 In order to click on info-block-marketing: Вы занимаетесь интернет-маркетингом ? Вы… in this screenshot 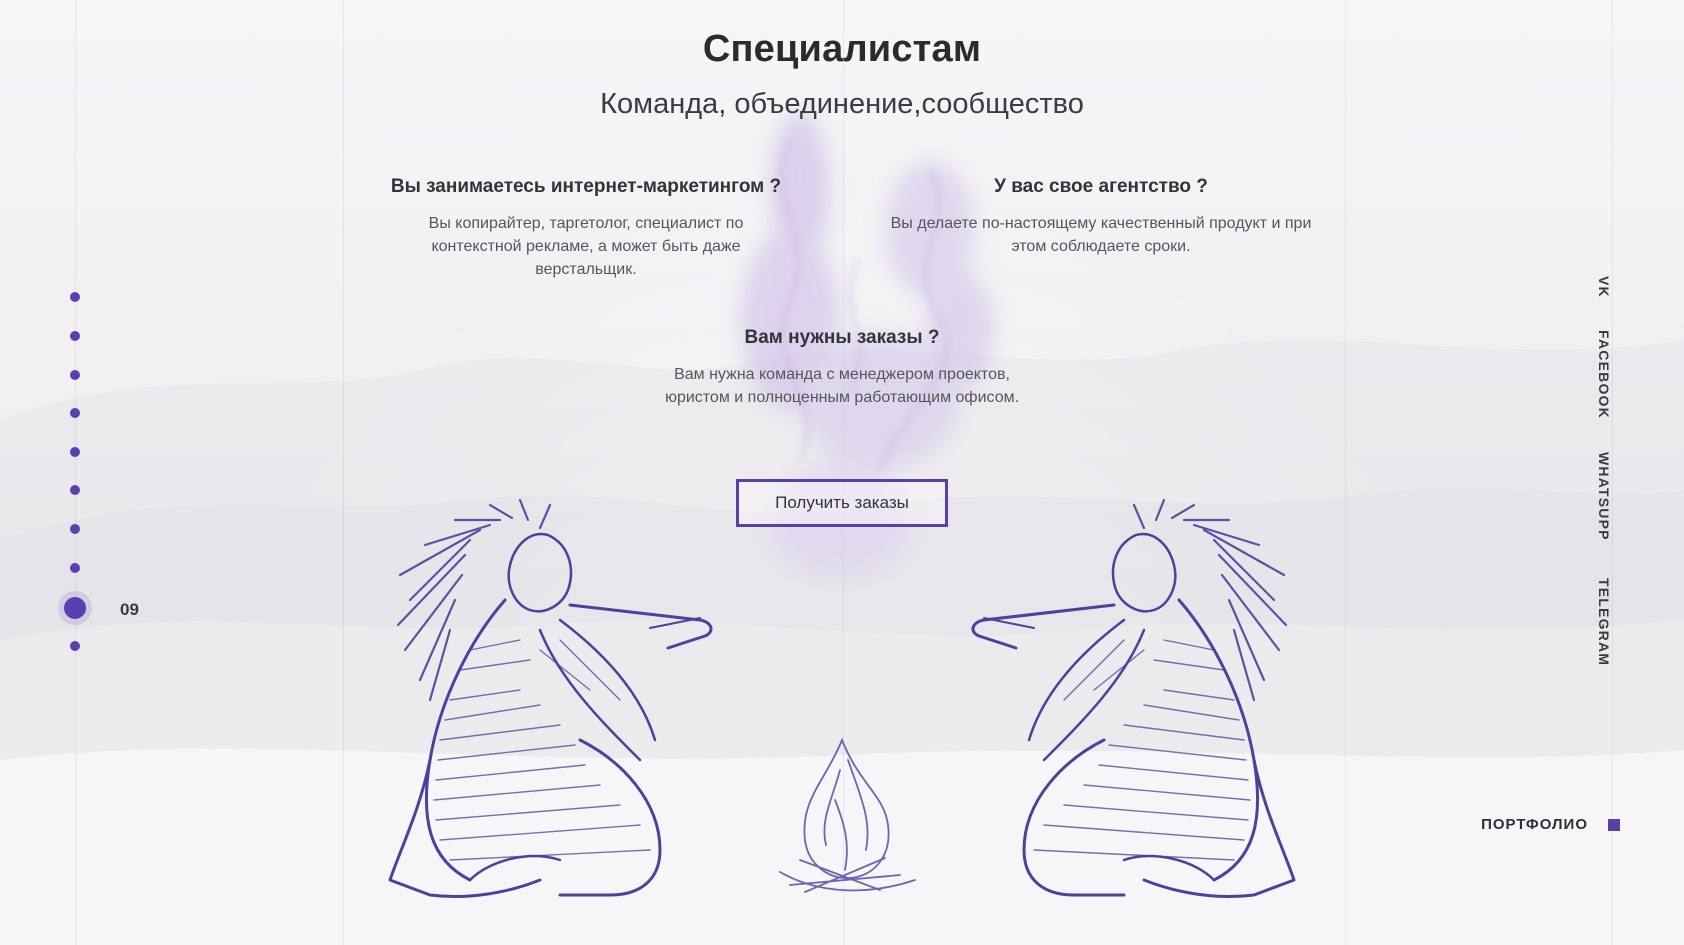, I will do `click(586, 228)`.